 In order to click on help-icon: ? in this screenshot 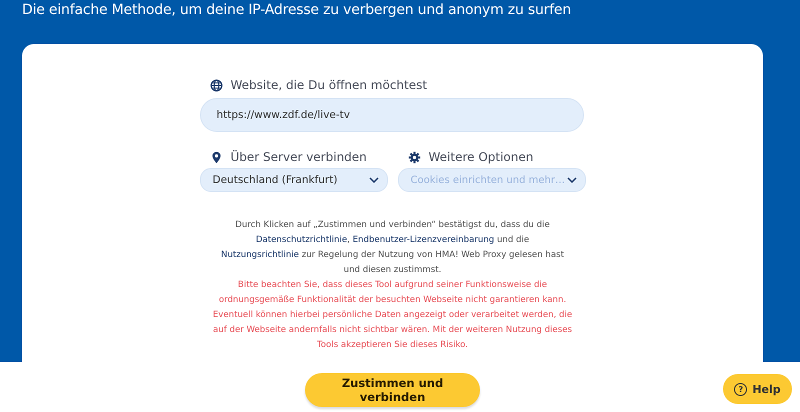, I will do `click(741, 389)`.